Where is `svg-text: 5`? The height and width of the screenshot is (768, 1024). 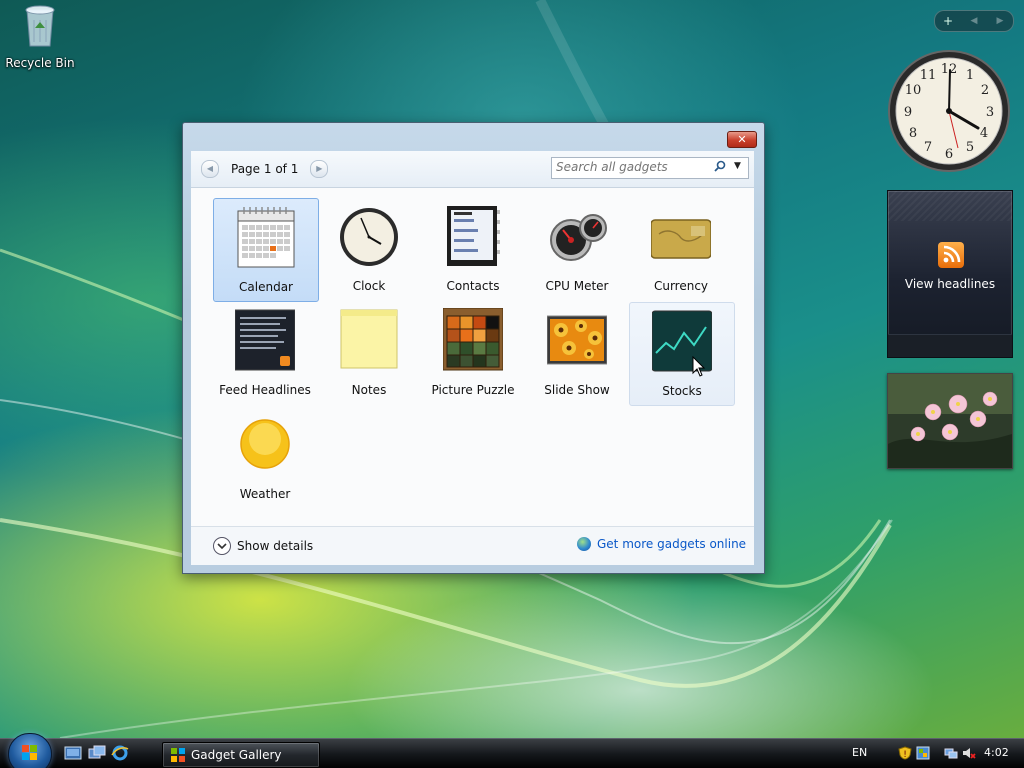
svg-text: 5 is located at coordinates (970, 147).